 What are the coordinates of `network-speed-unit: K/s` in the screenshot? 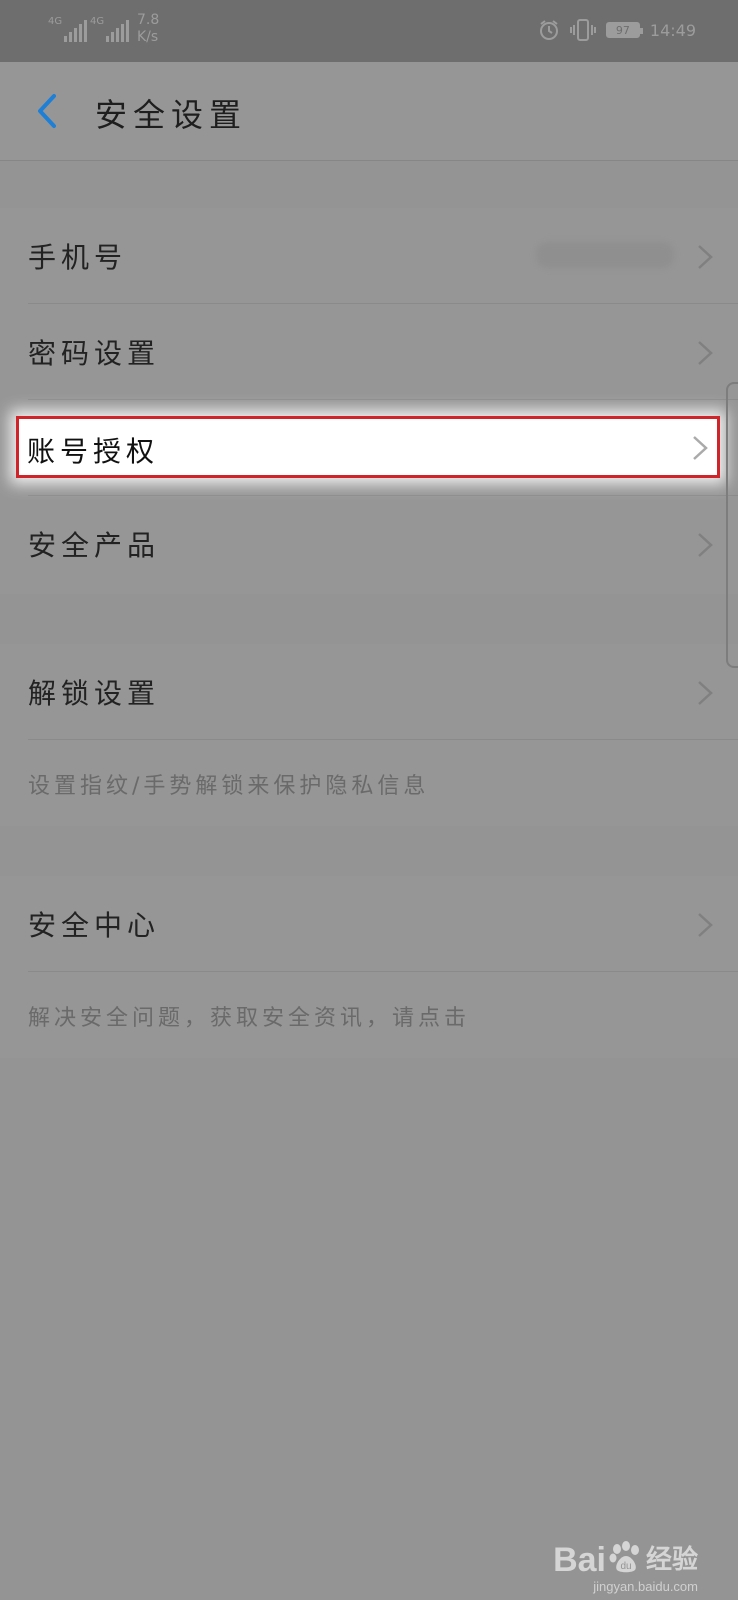 It's located at (148, 37).